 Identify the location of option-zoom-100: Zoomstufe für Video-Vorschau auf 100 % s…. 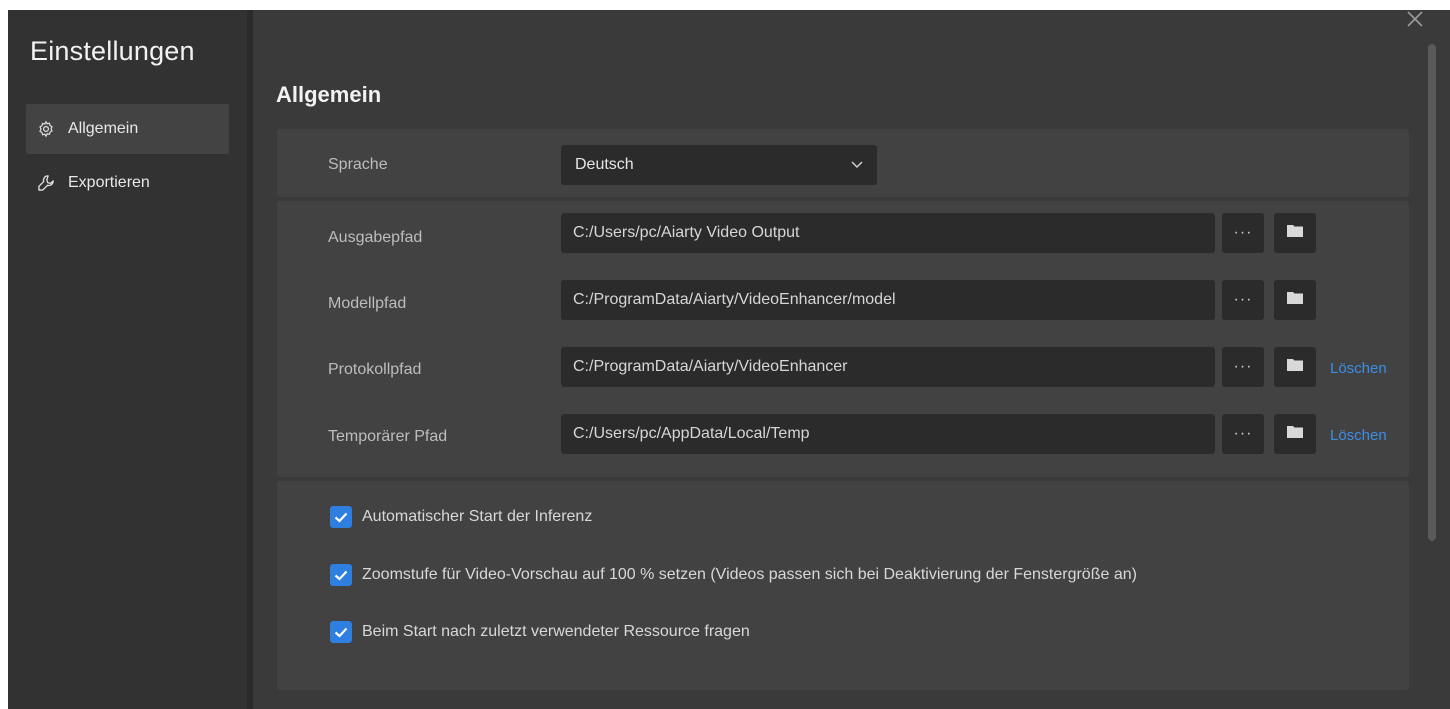
(733, 575).